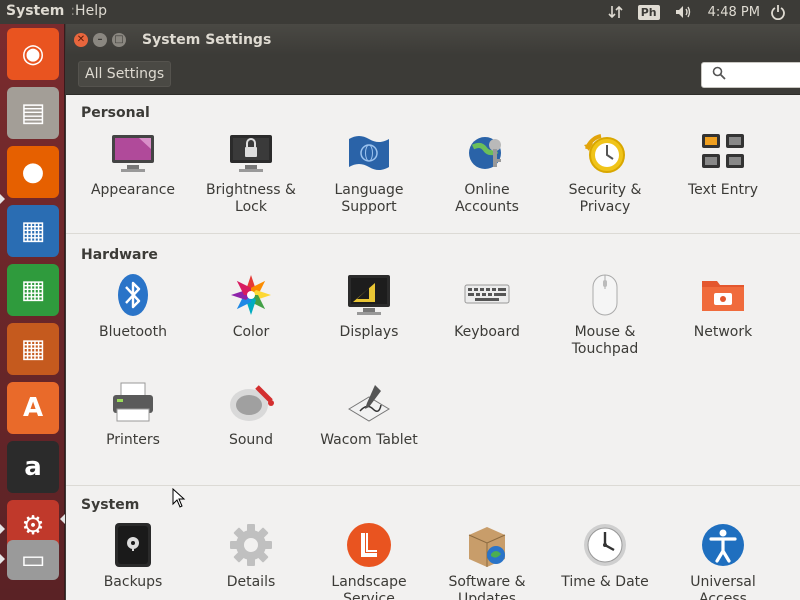  I want to click on settings-item-label: Appearance, so click(133, 190).